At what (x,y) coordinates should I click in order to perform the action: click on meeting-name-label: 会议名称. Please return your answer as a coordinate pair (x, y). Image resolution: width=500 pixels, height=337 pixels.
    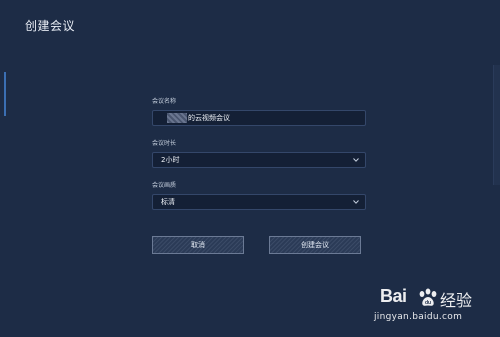
    Looking at the image, I should click on (164, 101).